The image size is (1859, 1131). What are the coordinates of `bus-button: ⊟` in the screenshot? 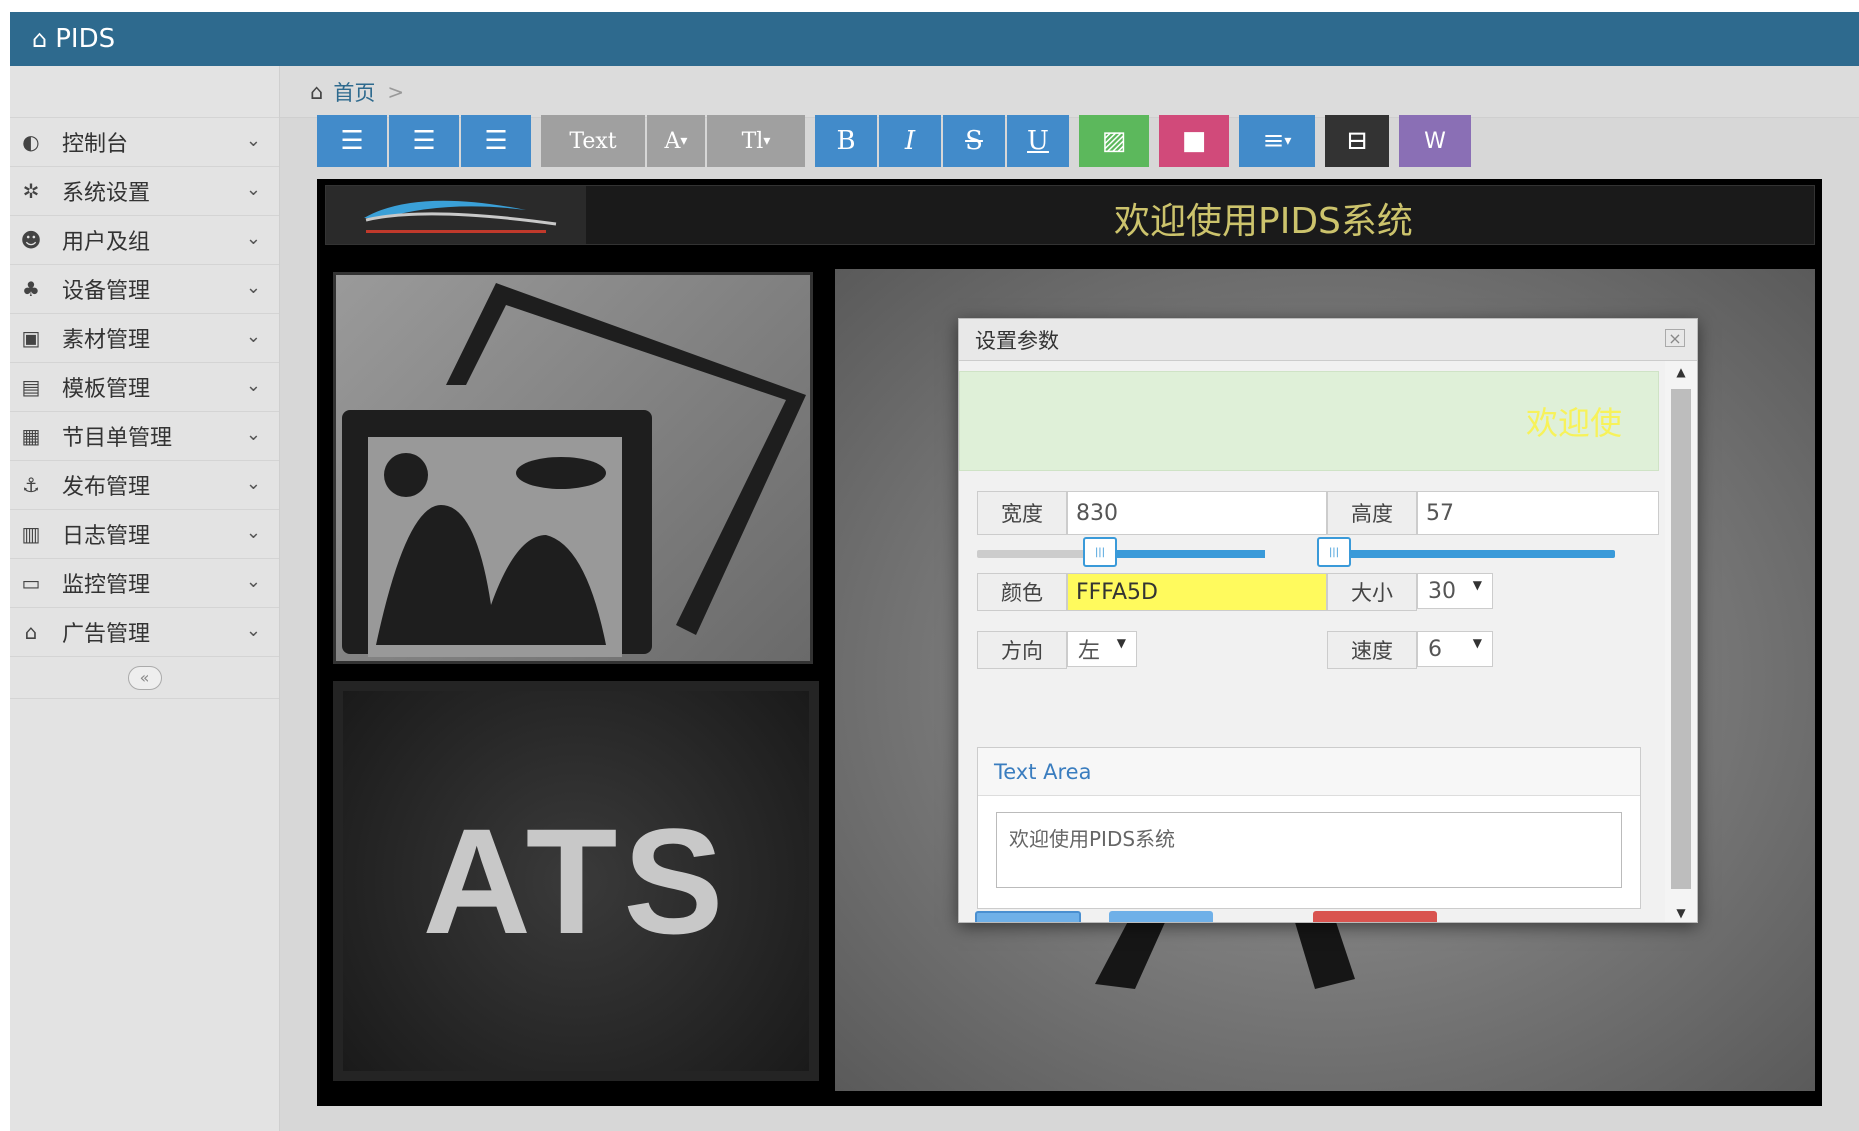 It's located at (1357, 141).